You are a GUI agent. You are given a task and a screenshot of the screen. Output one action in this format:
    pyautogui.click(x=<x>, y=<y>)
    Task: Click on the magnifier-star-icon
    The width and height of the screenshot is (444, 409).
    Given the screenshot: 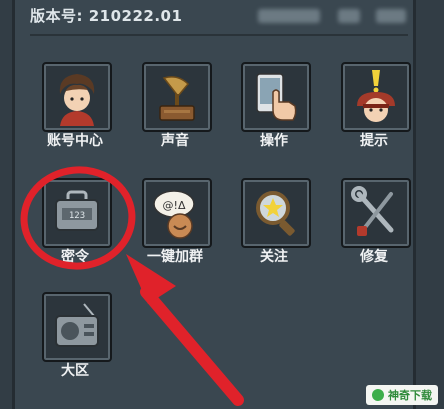 What is the action you would take?
    pyautogui.click(x=275, y=213)
    